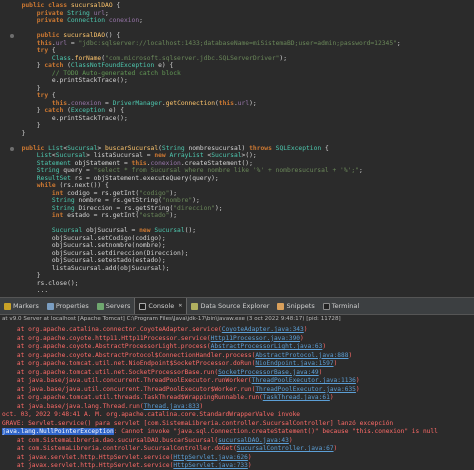 This screenshot has height=470, width=474. Describe the element at coordinates (69, 110) in the screenshot. I see `code-line: } catch (Exception e) {` at that location.